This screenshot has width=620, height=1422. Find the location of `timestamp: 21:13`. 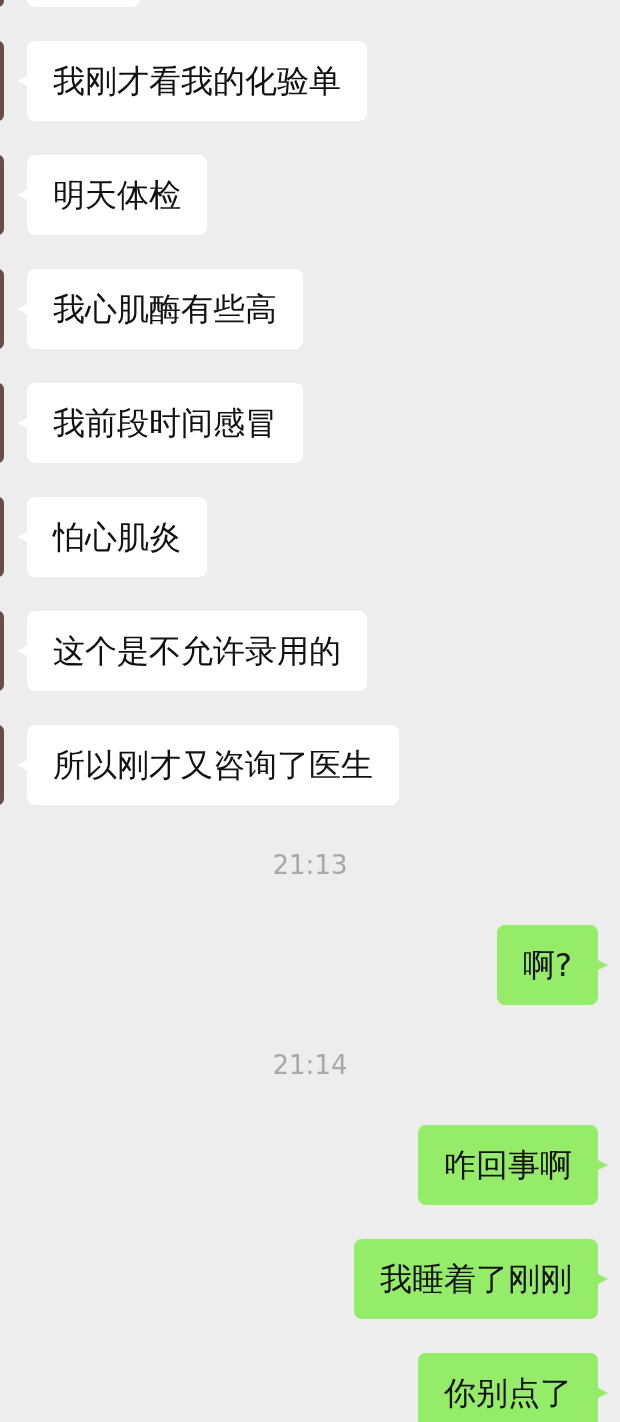

timestamp: 21:13 is located at coordinates (310, 865).